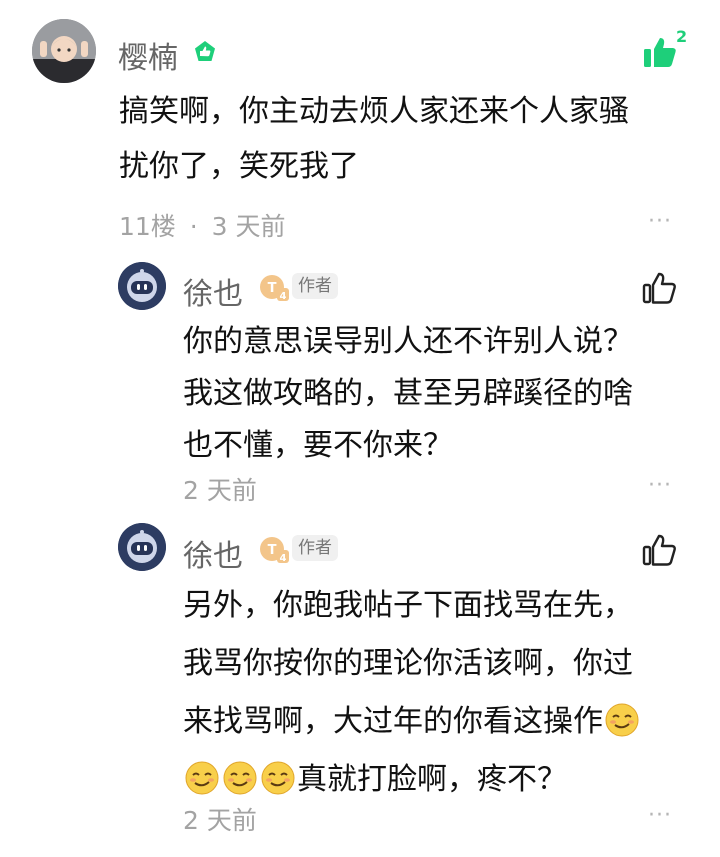 The width and height of the screenshot is (720, 857). I want to click on like-button: 2, so click(668, 50).